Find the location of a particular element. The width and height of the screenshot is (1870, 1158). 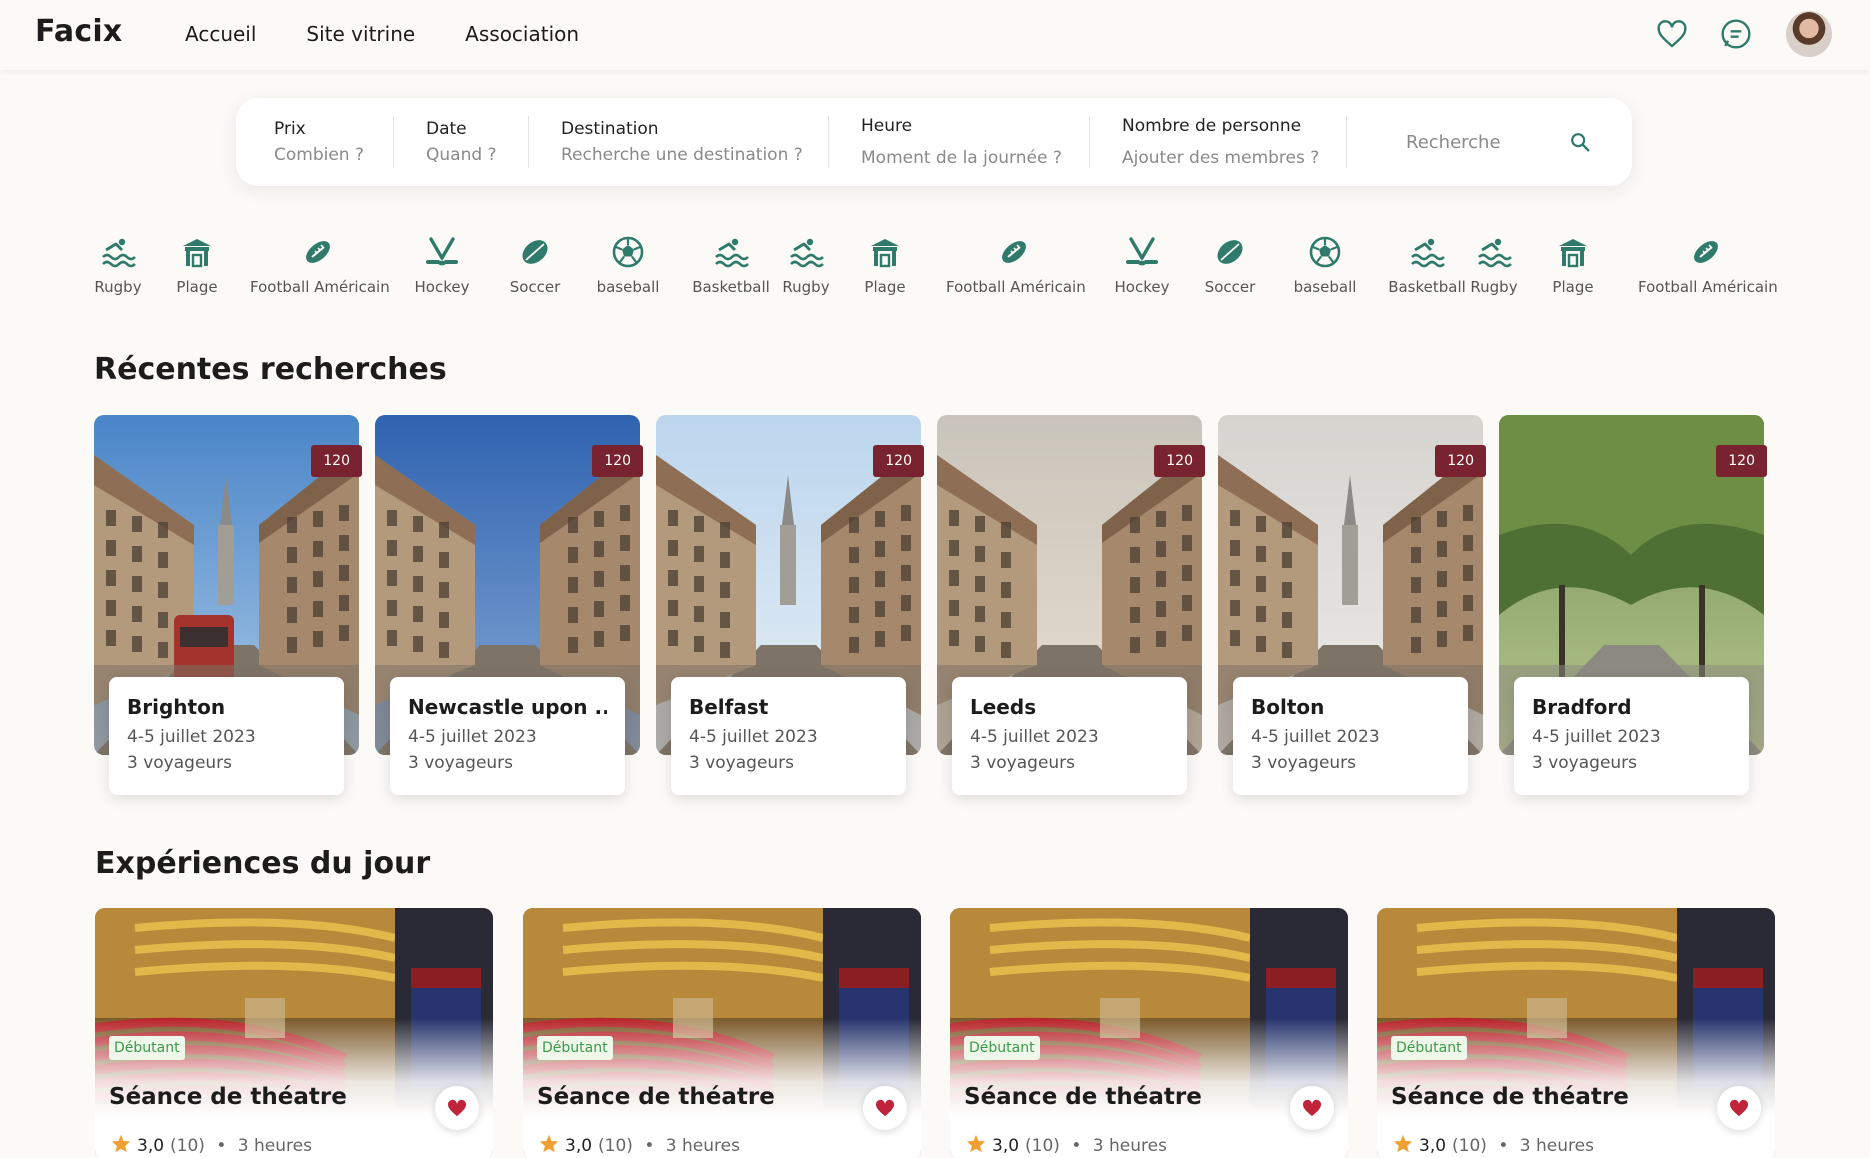

user-avatar is located at coordinates (1809, 34).